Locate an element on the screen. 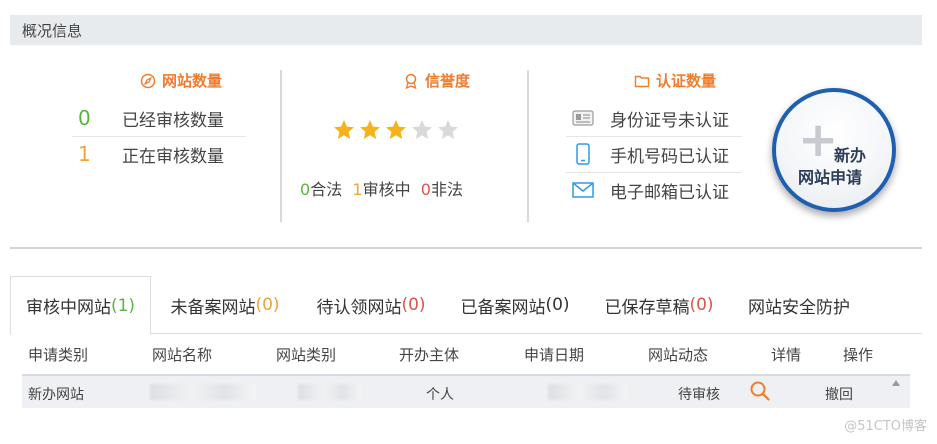  rating-stars is located at coordinates (396, 130).